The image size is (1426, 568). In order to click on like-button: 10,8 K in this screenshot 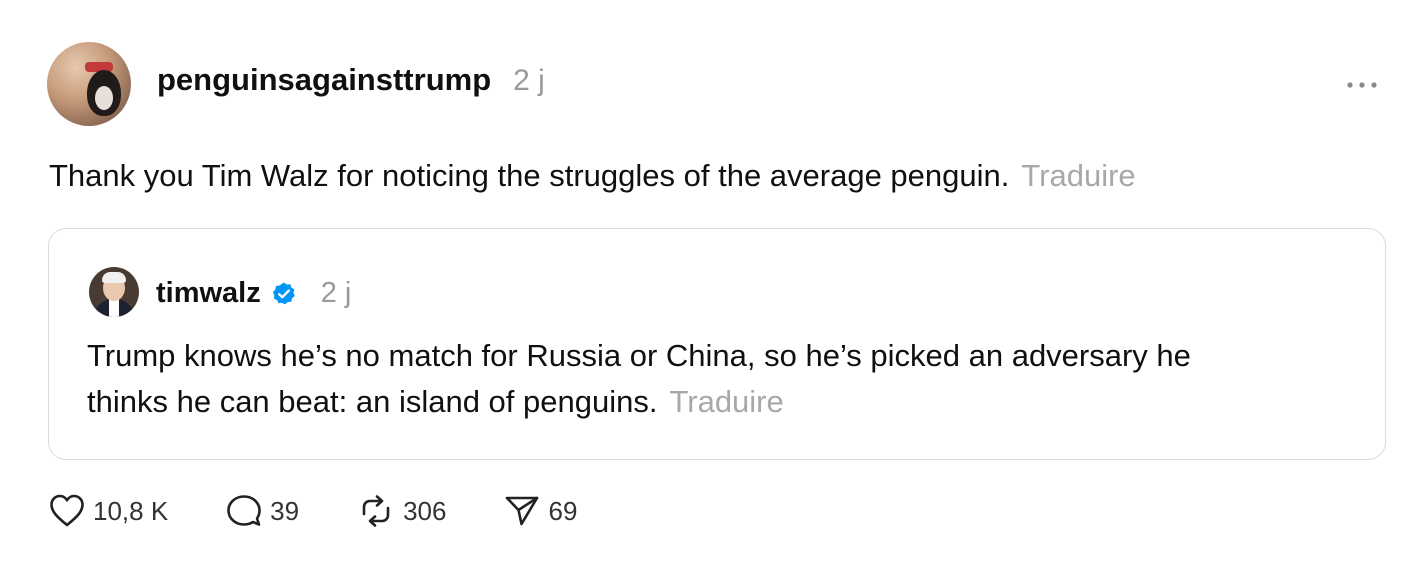, I will do `click(108, 511)`.